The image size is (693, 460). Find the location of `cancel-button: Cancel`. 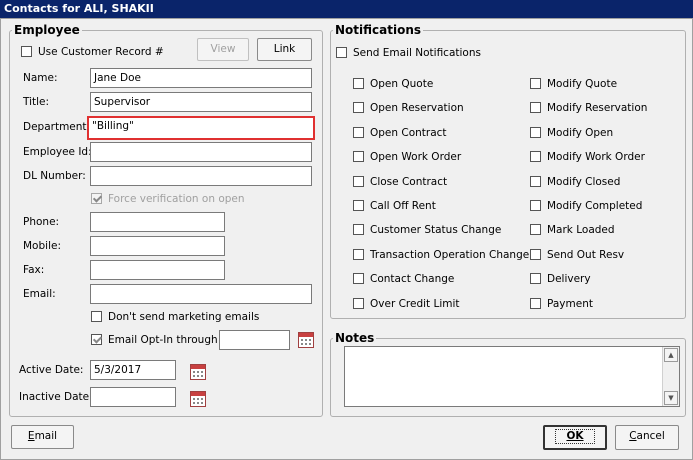

cancel-button: Cancel is located at coordinates (647, 437).